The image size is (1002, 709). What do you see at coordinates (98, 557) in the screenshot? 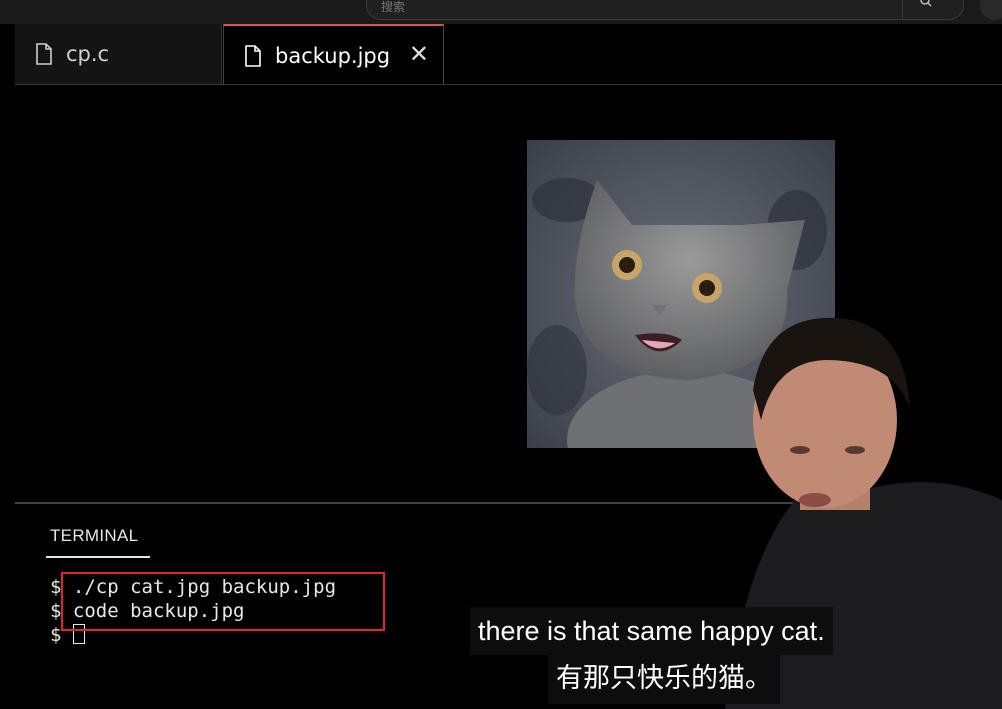
I see `active-tab-indicator` at bounding box center [98, 557].